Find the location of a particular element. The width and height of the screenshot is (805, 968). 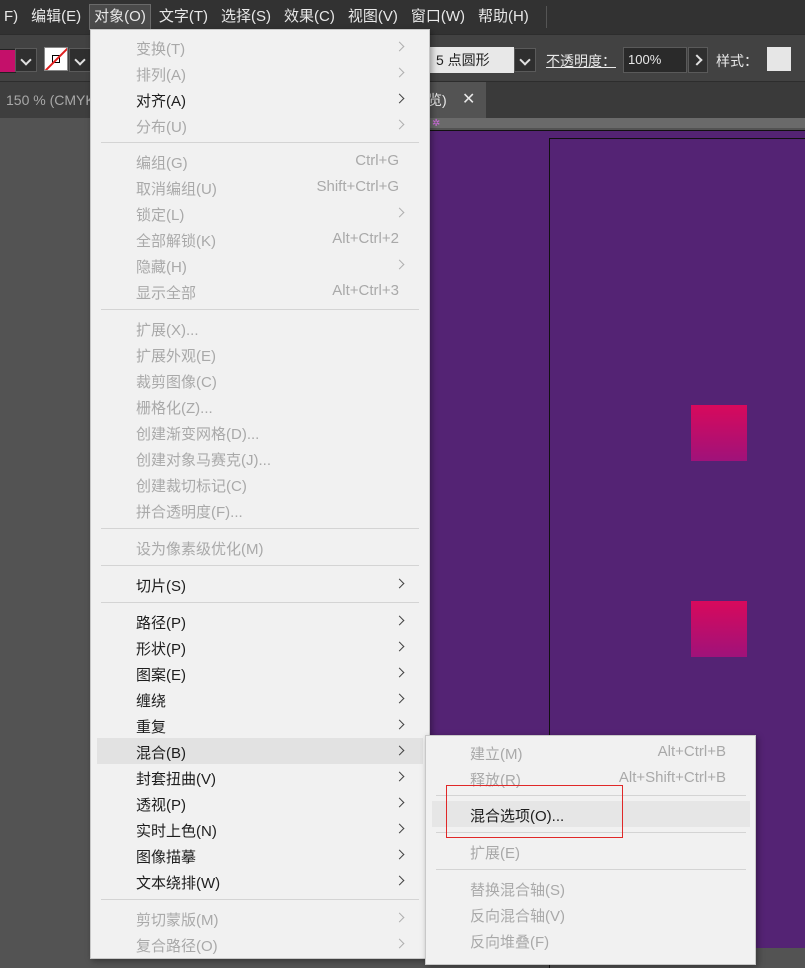

brush-dropdown-button is located at coordinates (525, 60).